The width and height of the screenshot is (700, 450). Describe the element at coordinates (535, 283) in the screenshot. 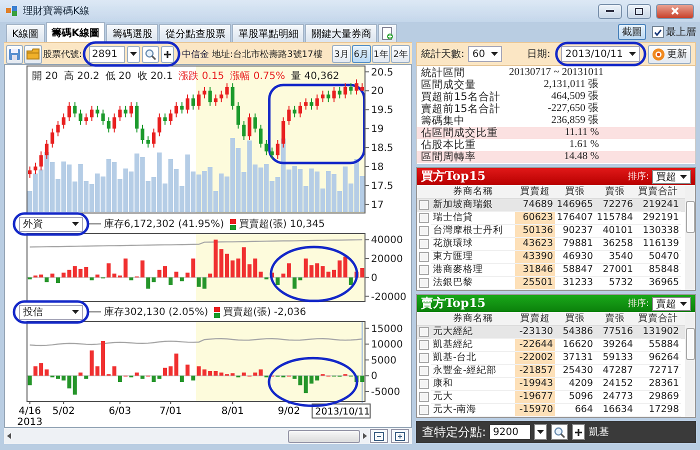

I see `table-cell: 25501` at that location.